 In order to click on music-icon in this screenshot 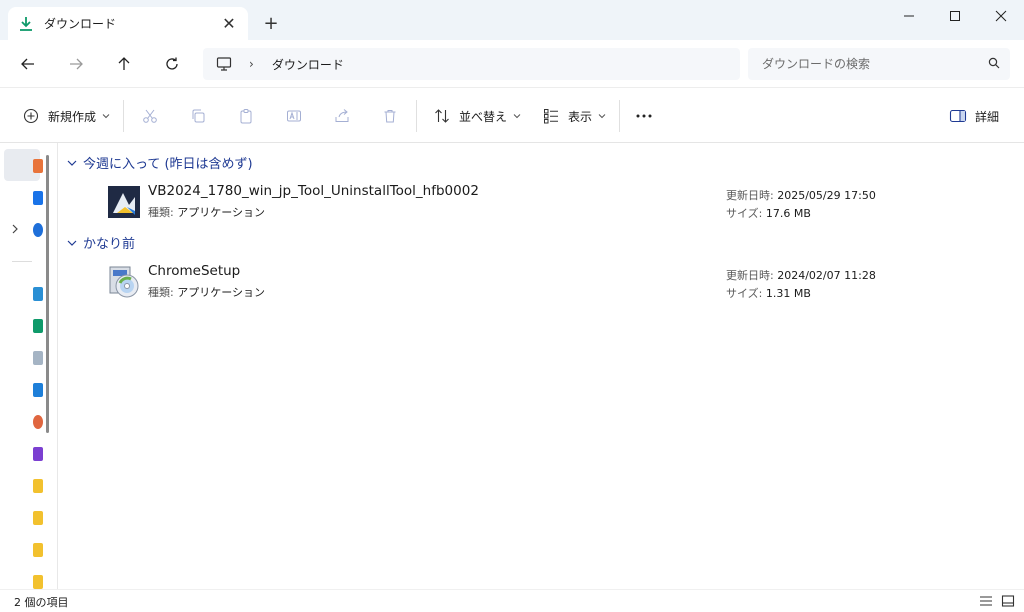, I will do `click(38, 422)`.